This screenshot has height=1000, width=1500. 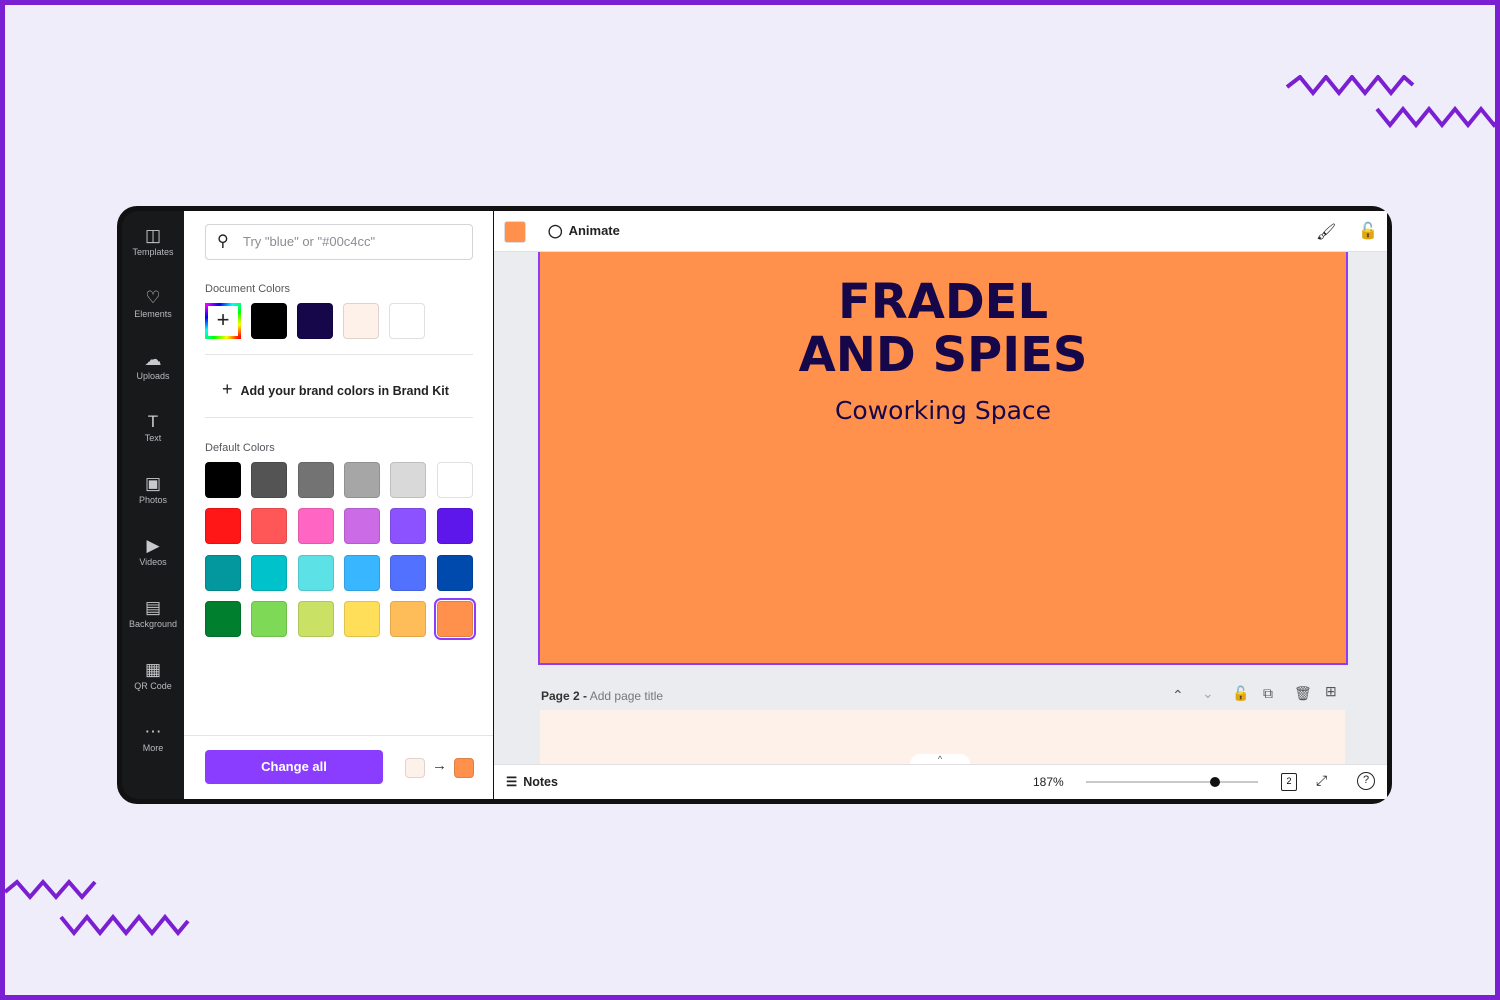 I want to click on bottom-bar: ☰ Notes 187% 2 ⤢ ?, so click(x=940, y=781).